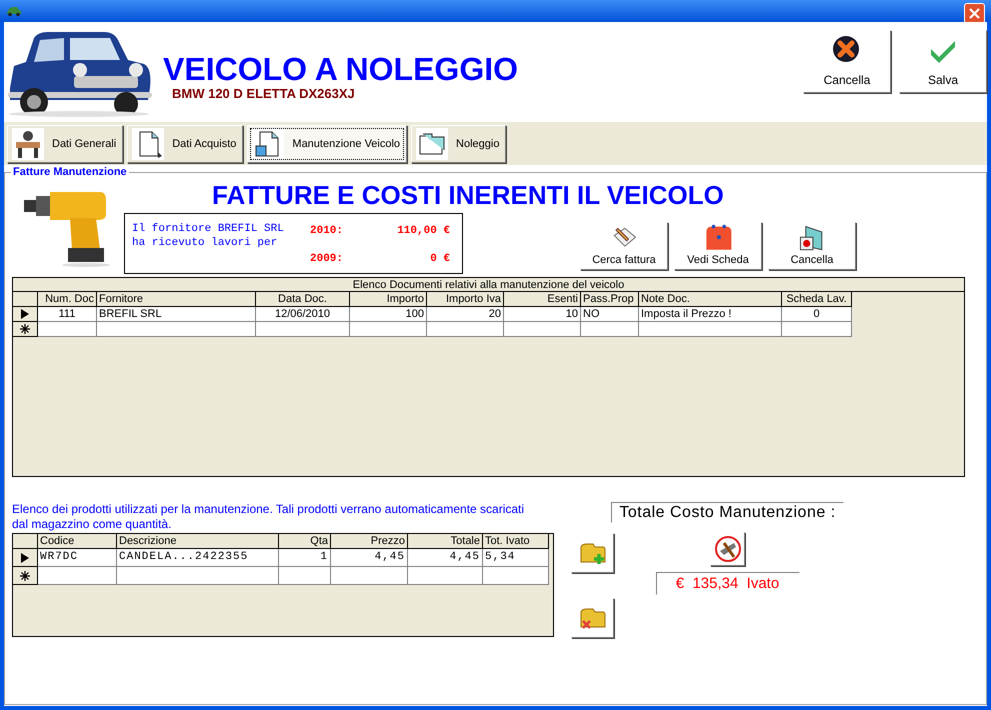 Image resolution: width=991 pixels, height=710 pixels. Describe the element at coordinates (327, 144) in the screenshot. I see `tab: Manutenzione Veicolo` at that location.